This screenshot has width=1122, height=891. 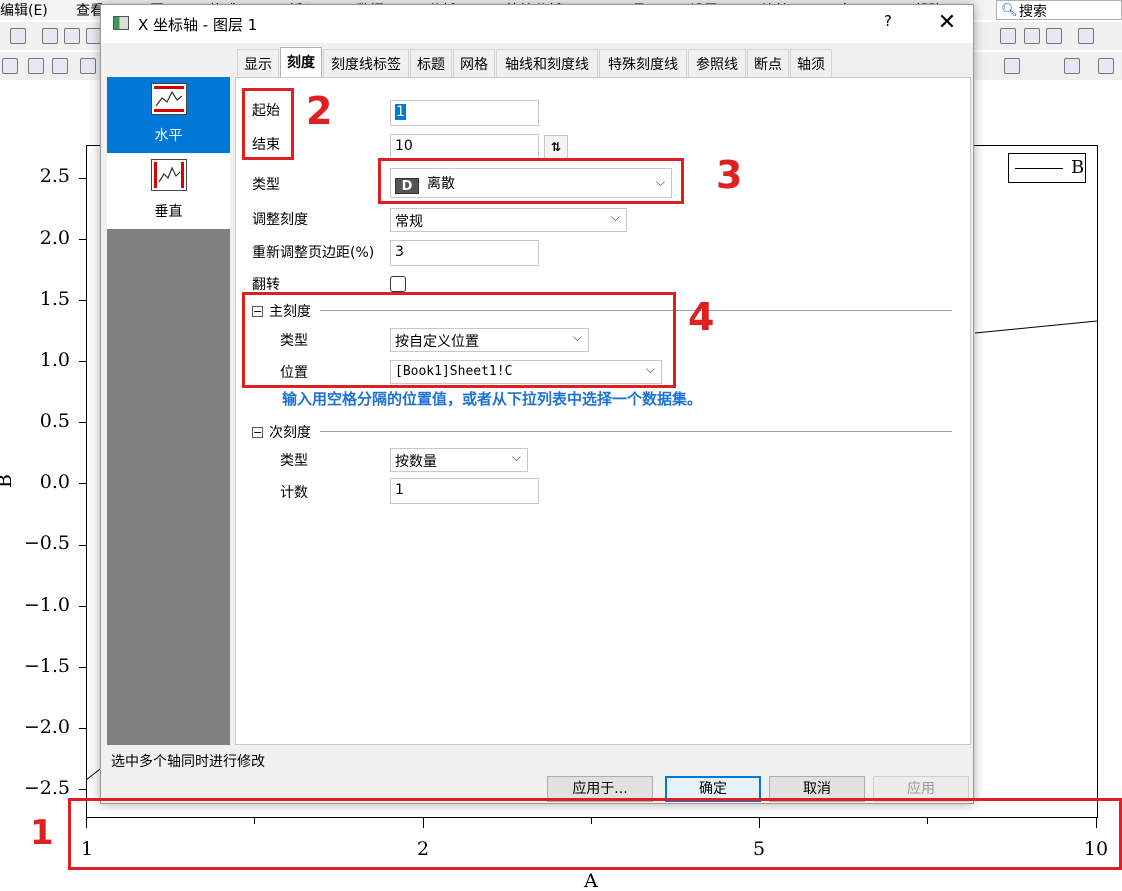 What do you see at coordinates (46, 666) in the screenshot?
I see `y-tick-label: −1.5` at bounding box center [46, 666].